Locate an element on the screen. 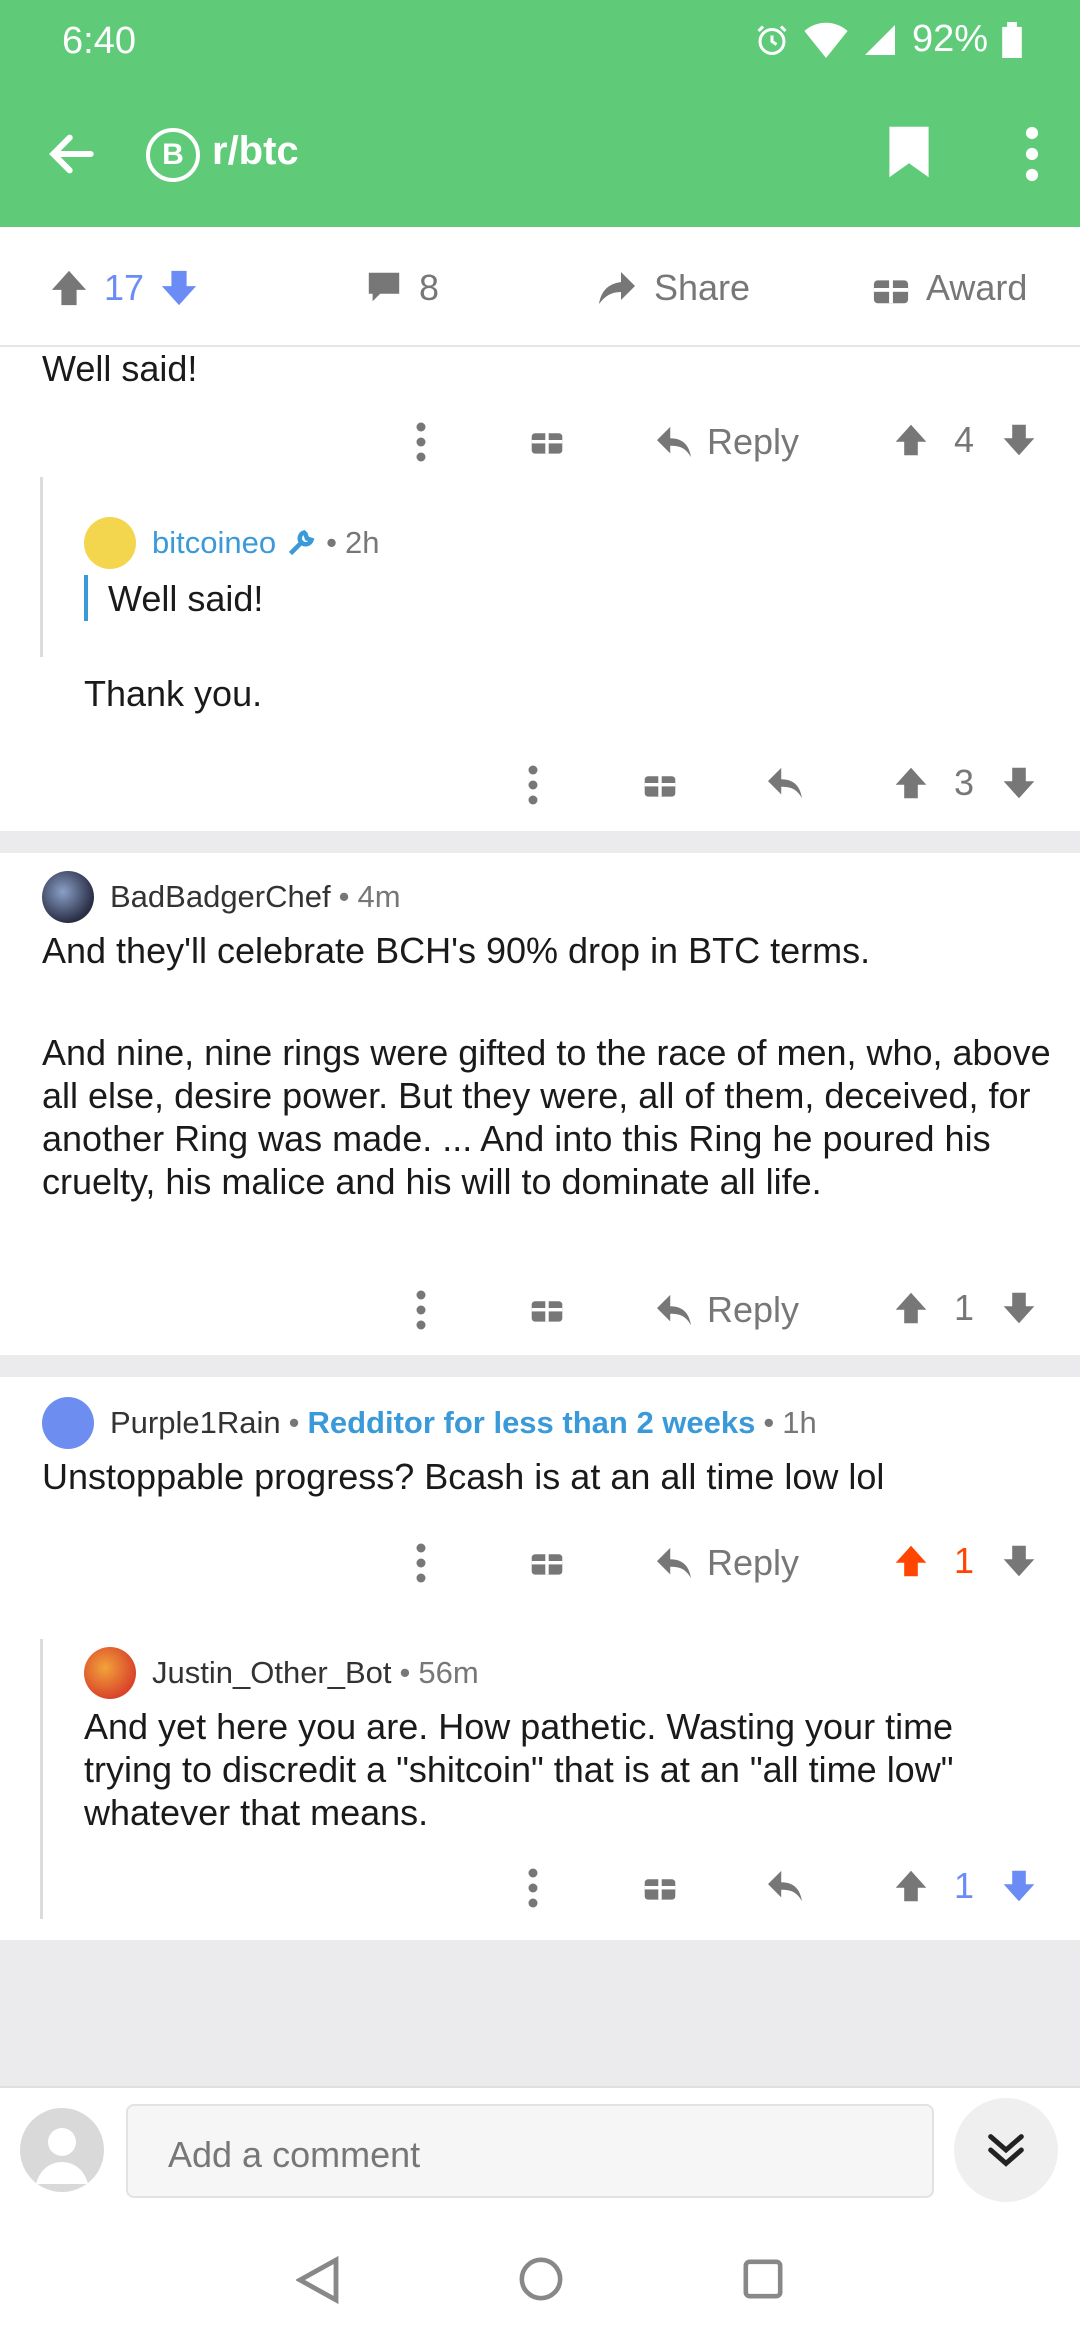 The width and height of the screenshot is (1080, 2340). post-vote: 17 is located at coordinates (124, 288).